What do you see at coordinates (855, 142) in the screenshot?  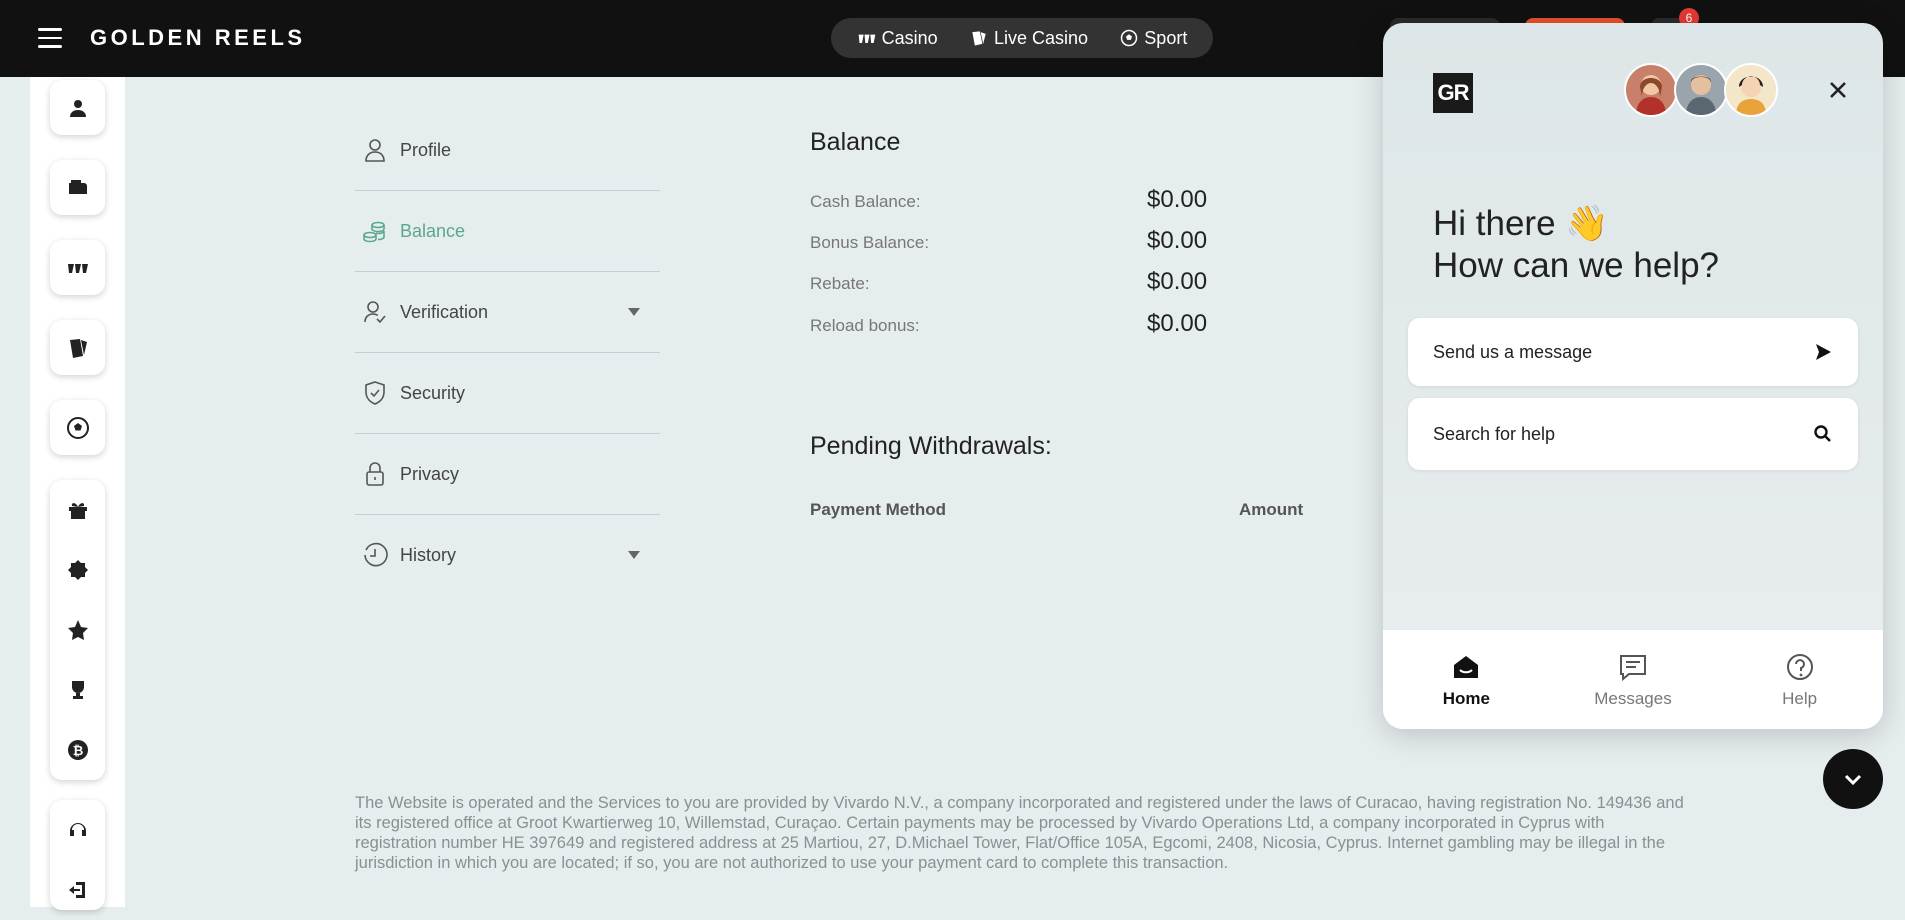 I see `balance-title: Balance` at bounding box center [855, 142].